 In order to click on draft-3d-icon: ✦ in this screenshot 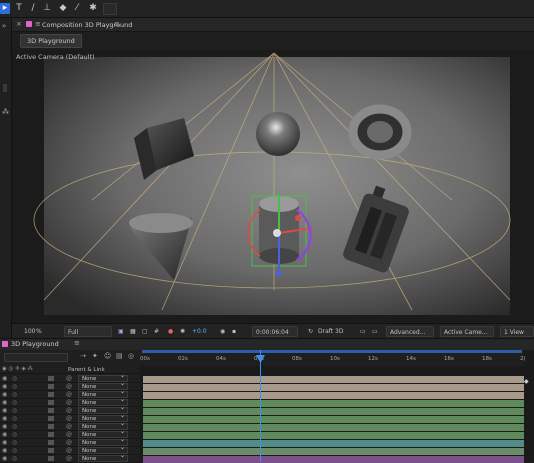, I will do `click(95, 356)`.